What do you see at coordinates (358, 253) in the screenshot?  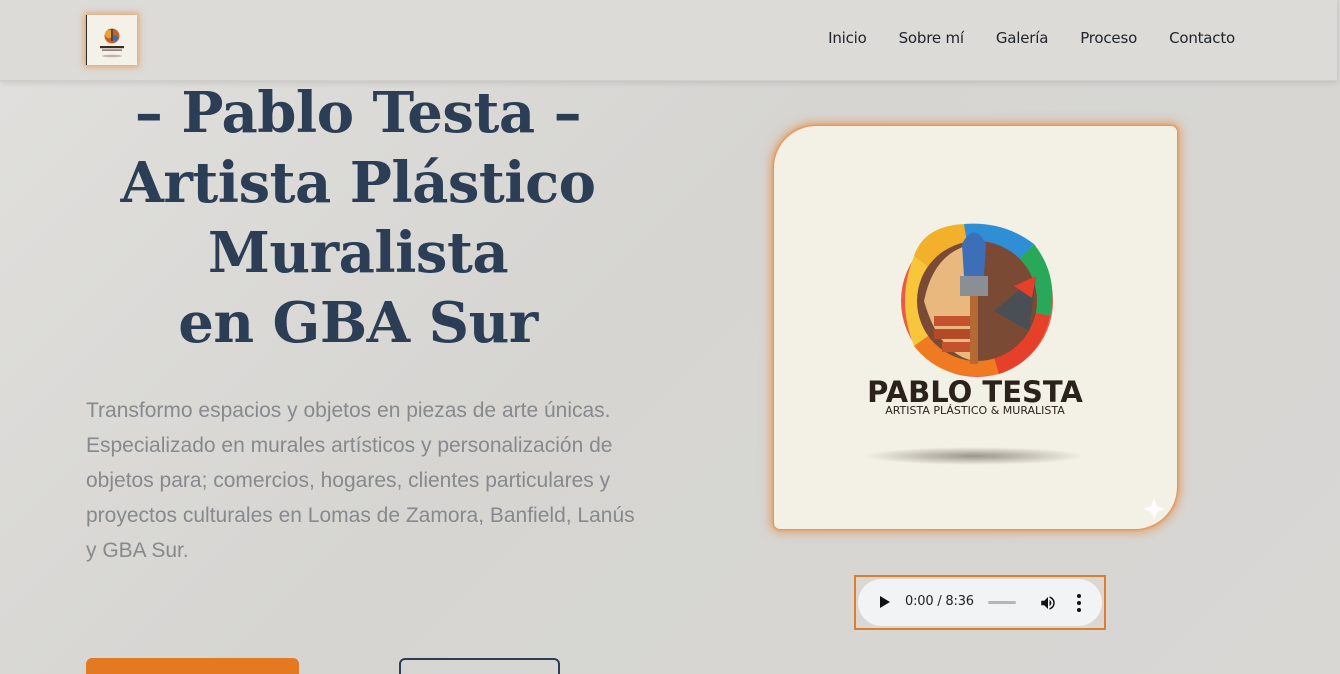 I see `hero-title-line: Muralista` at bounding box center [358, 253].